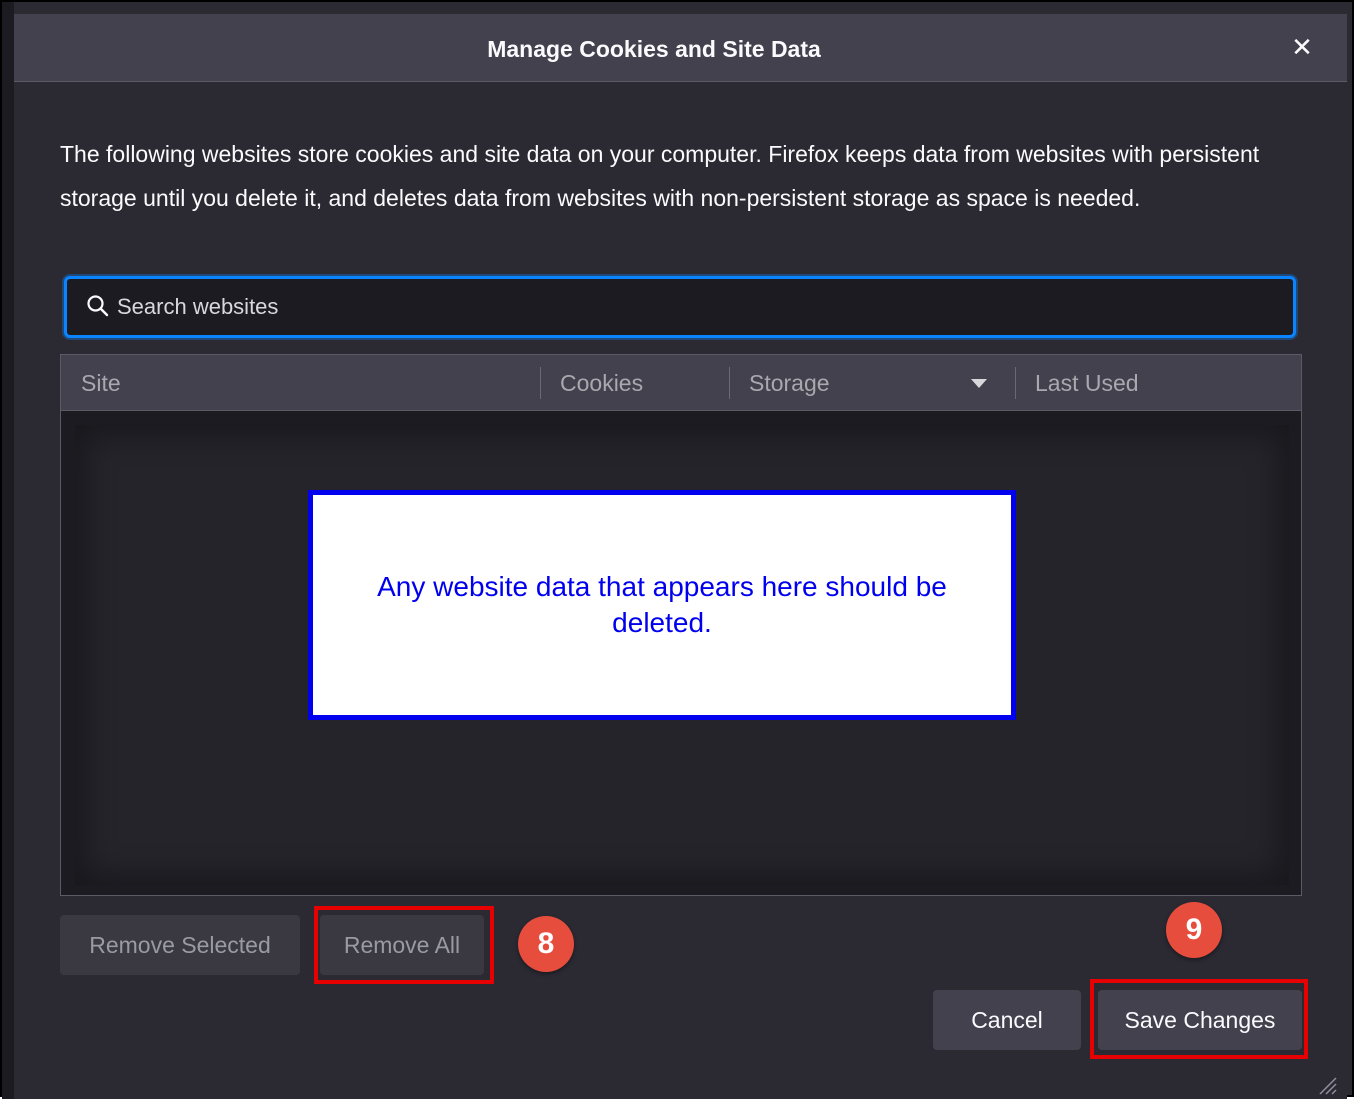 The height and width of the screenshot is (1099, 1354). What do you see at coordinates (1302, 47) in the screenshot?
I see `close-icon: ✕` at bounding box center [1302, 47].